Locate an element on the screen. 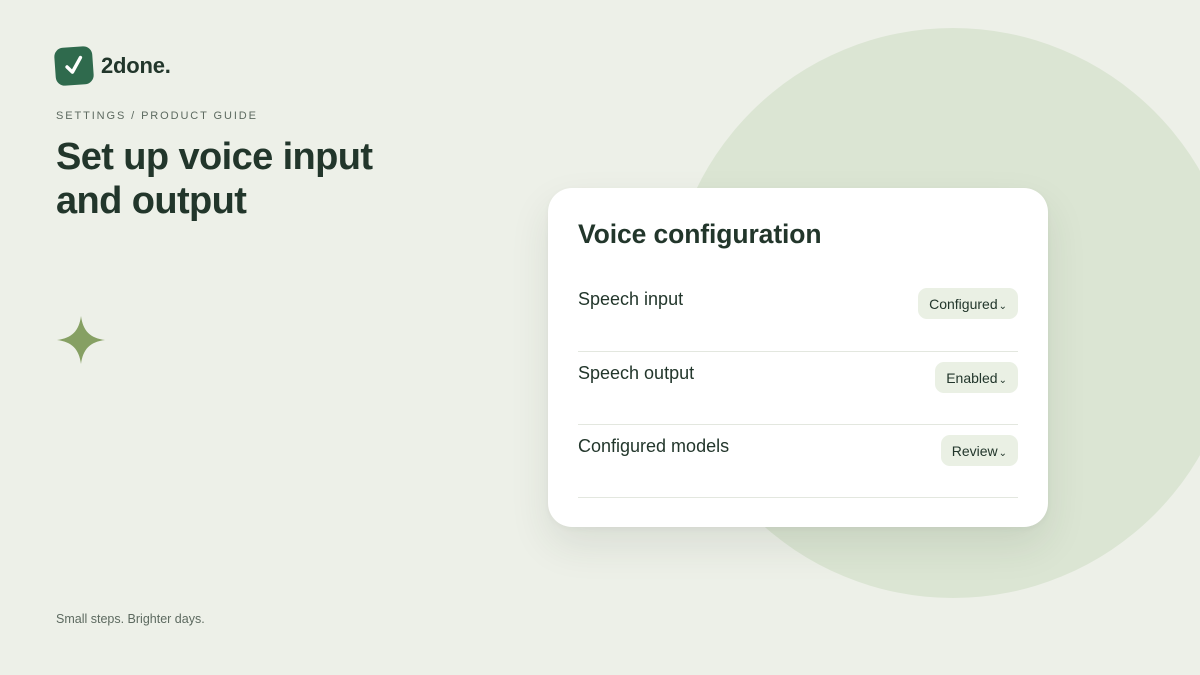  card-title: Voice configuration is located at coordinates (700, 234).